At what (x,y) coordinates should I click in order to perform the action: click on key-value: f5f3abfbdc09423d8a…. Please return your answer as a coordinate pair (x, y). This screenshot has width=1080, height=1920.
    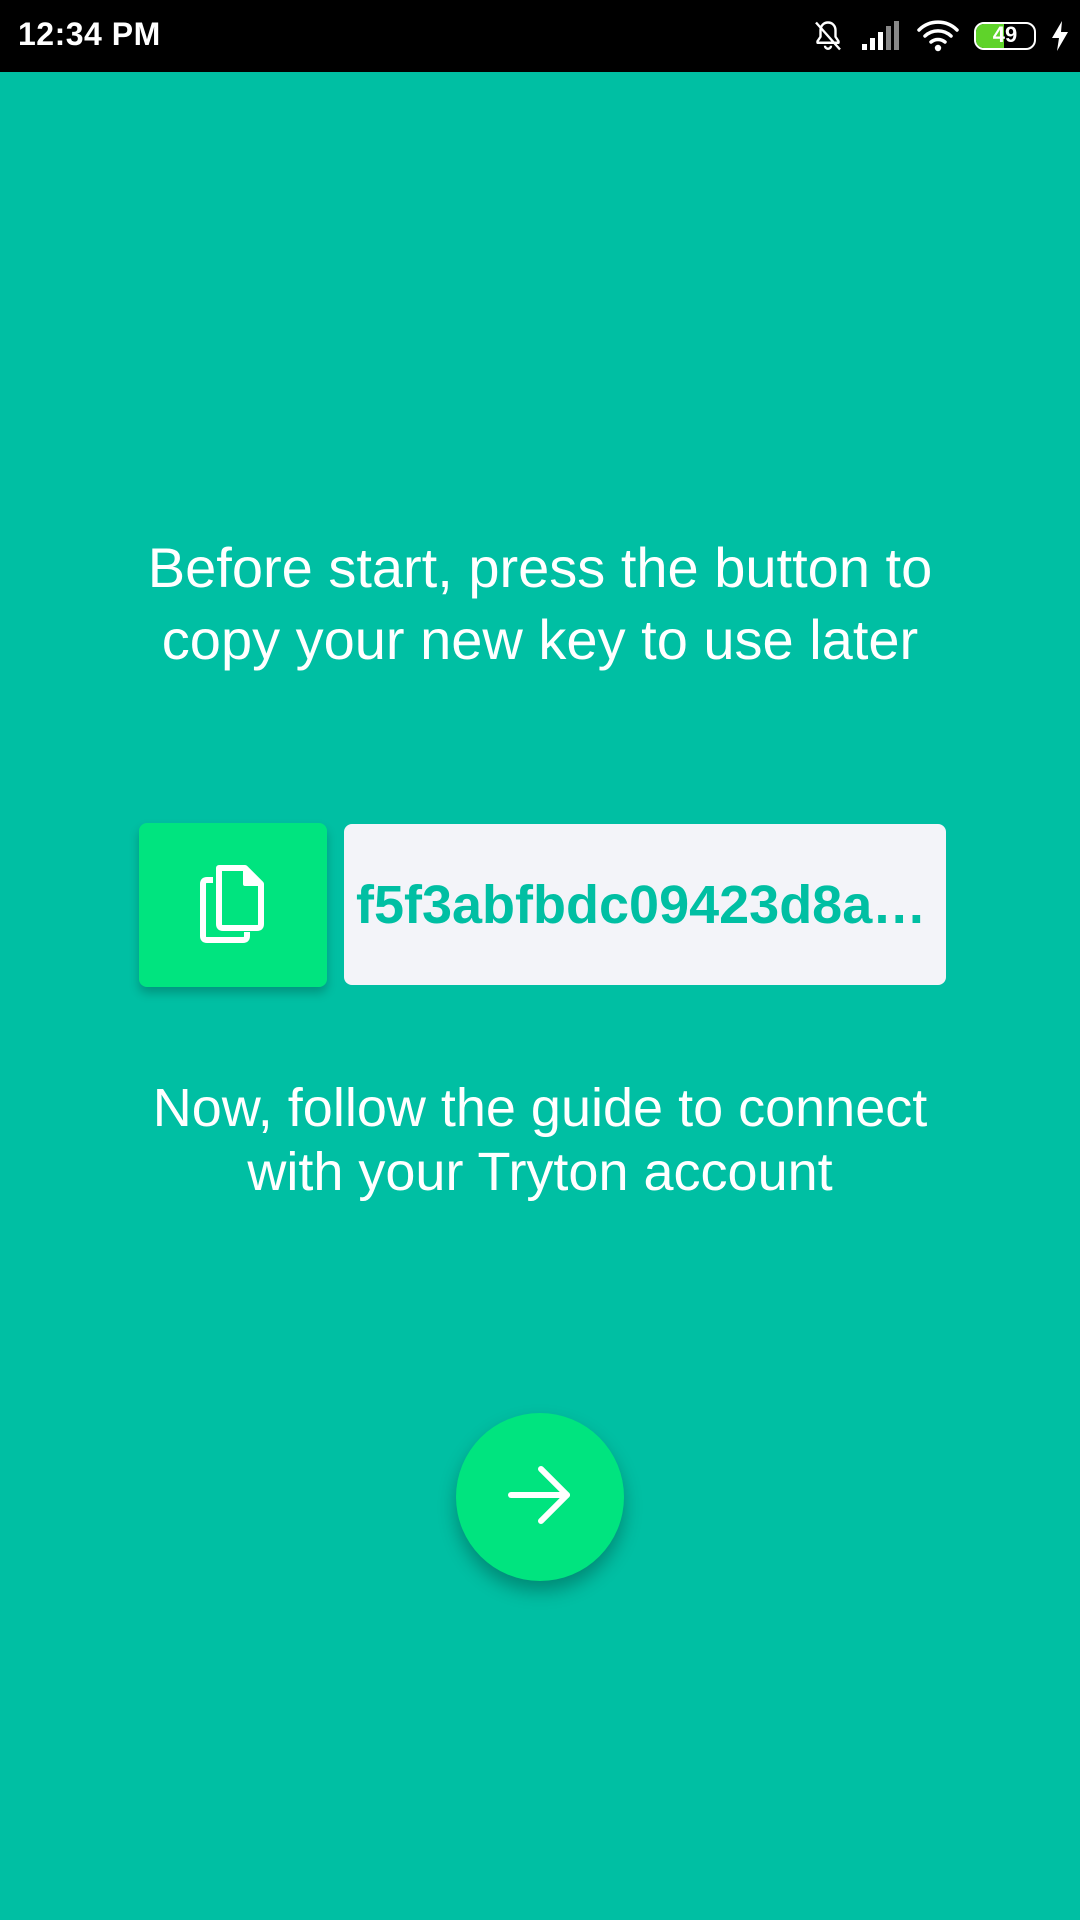
    Looking at the image, I should click on (641, 904).